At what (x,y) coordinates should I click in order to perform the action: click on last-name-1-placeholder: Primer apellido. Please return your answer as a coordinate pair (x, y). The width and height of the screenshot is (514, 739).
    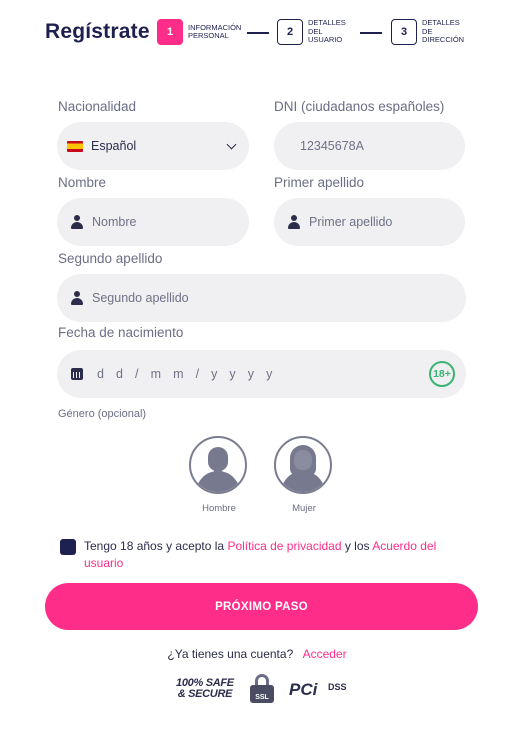
    Looking at the image, I should click on (351, 222).